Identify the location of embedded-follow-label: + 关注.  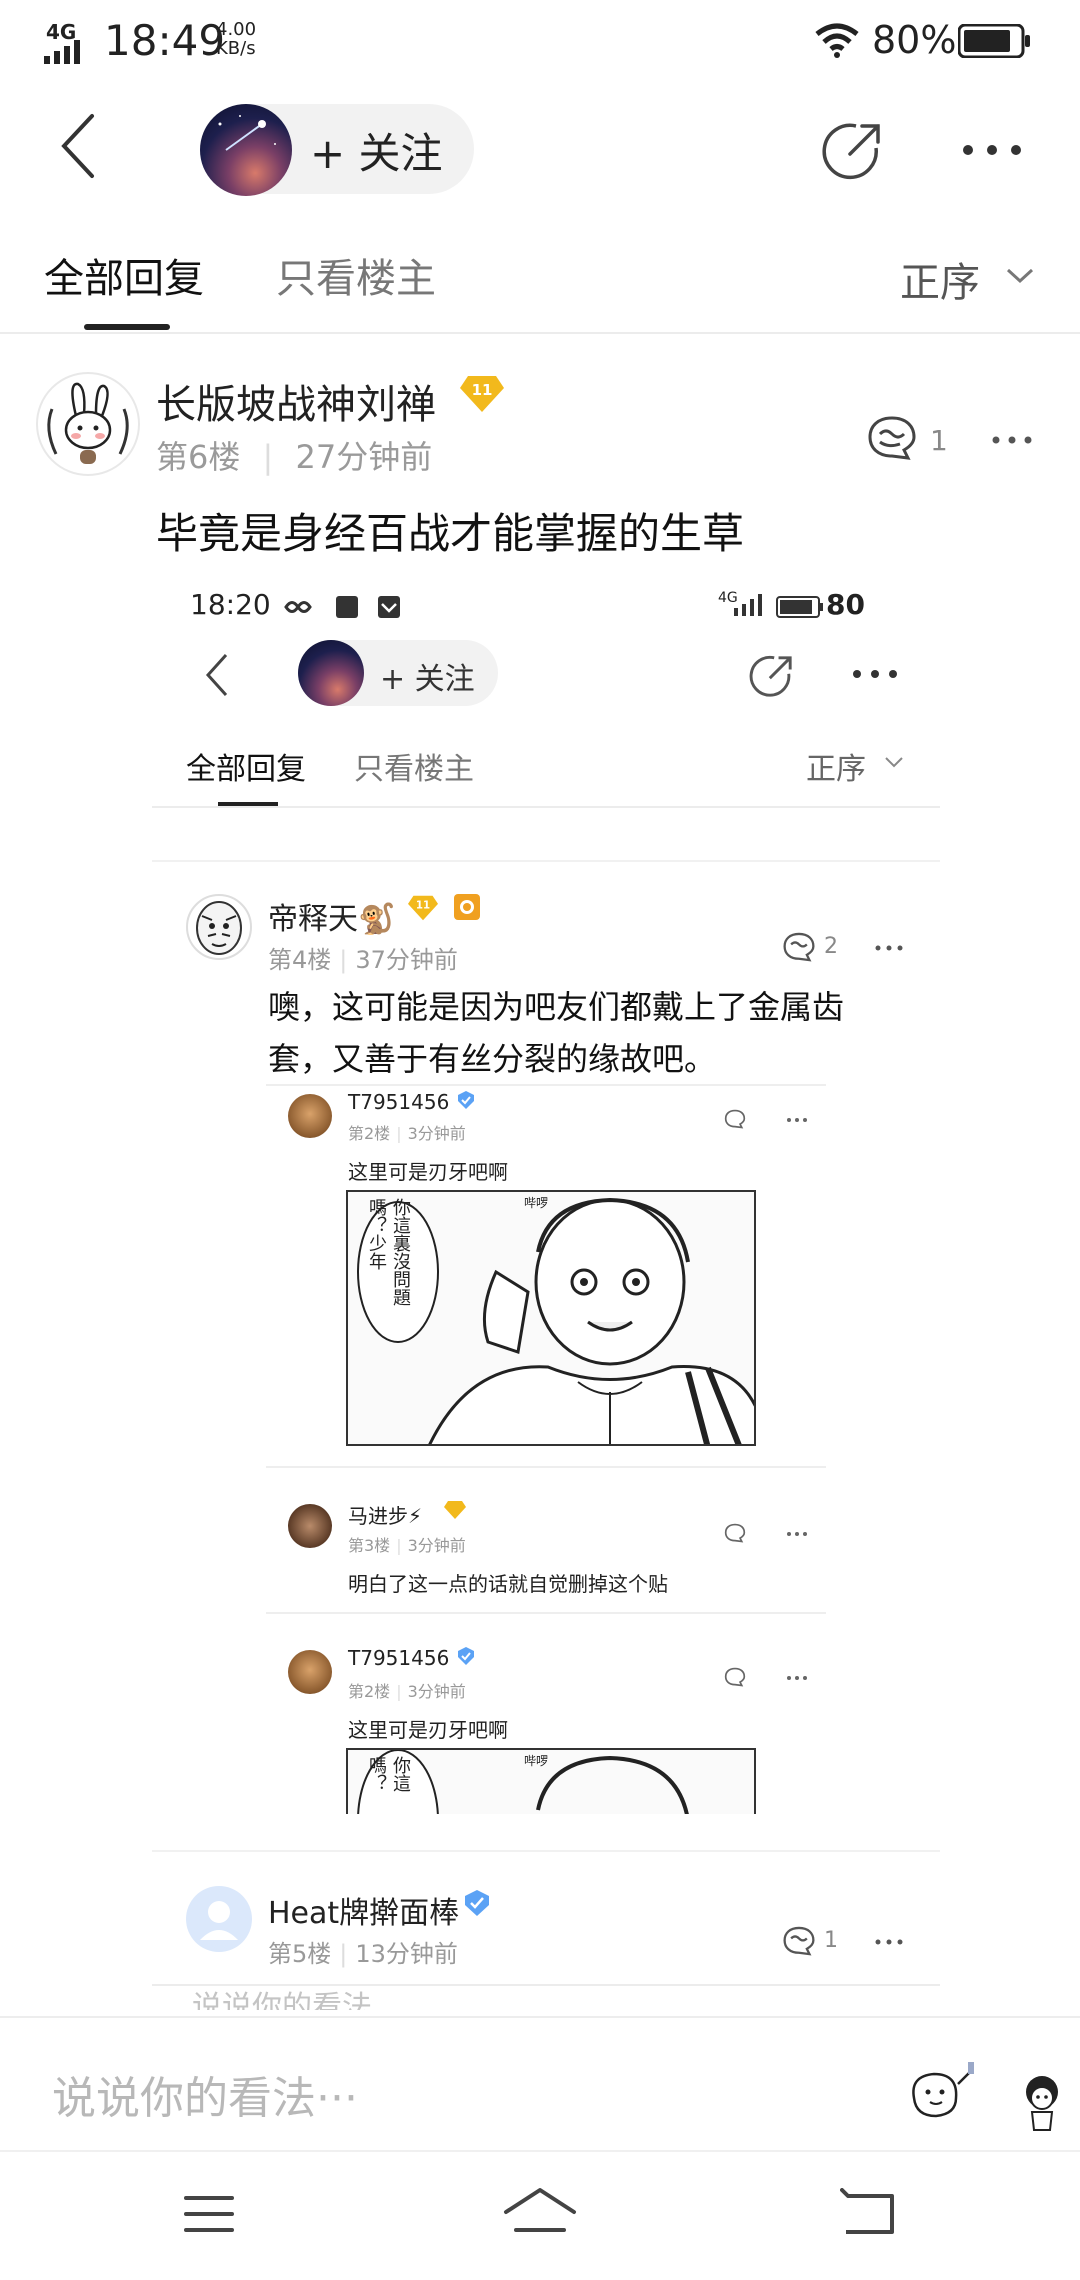
(427, 676).